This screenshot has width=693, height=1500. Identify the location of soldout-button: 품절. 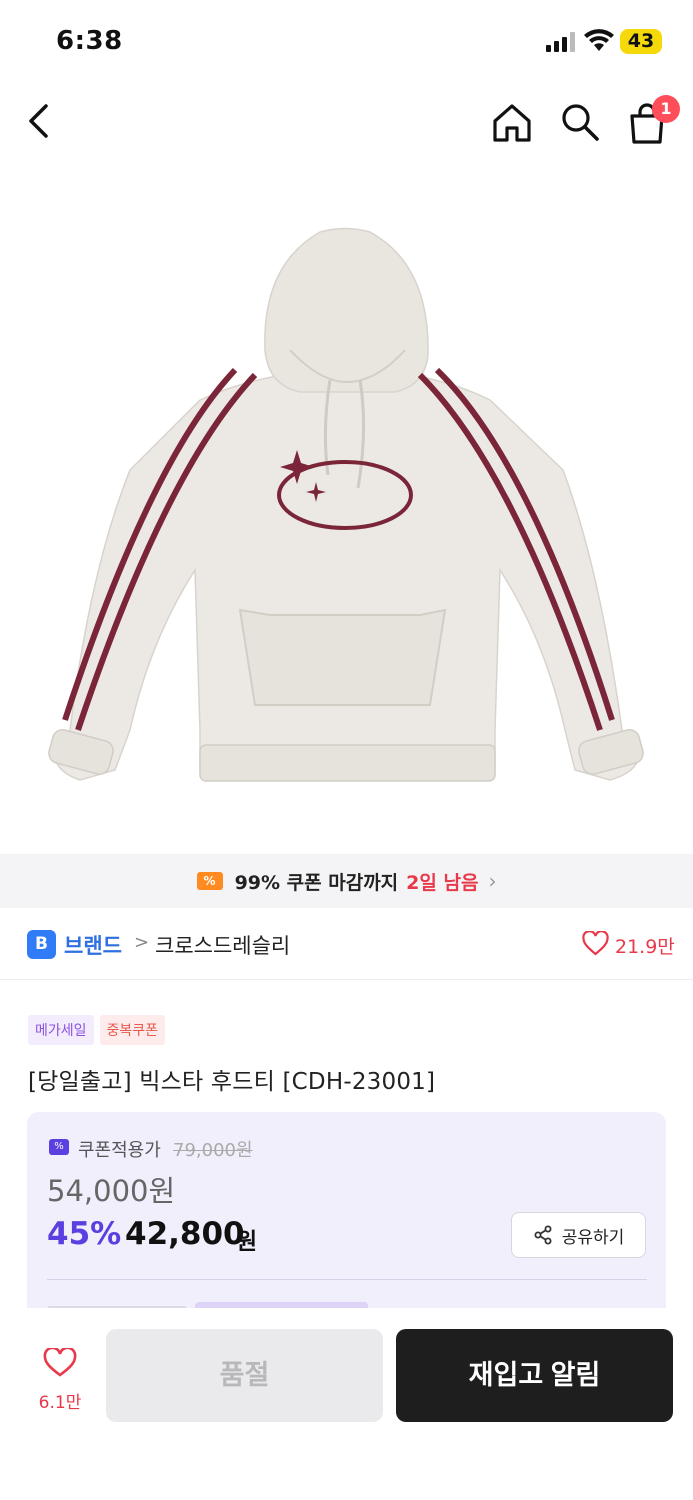
(244, 1375).